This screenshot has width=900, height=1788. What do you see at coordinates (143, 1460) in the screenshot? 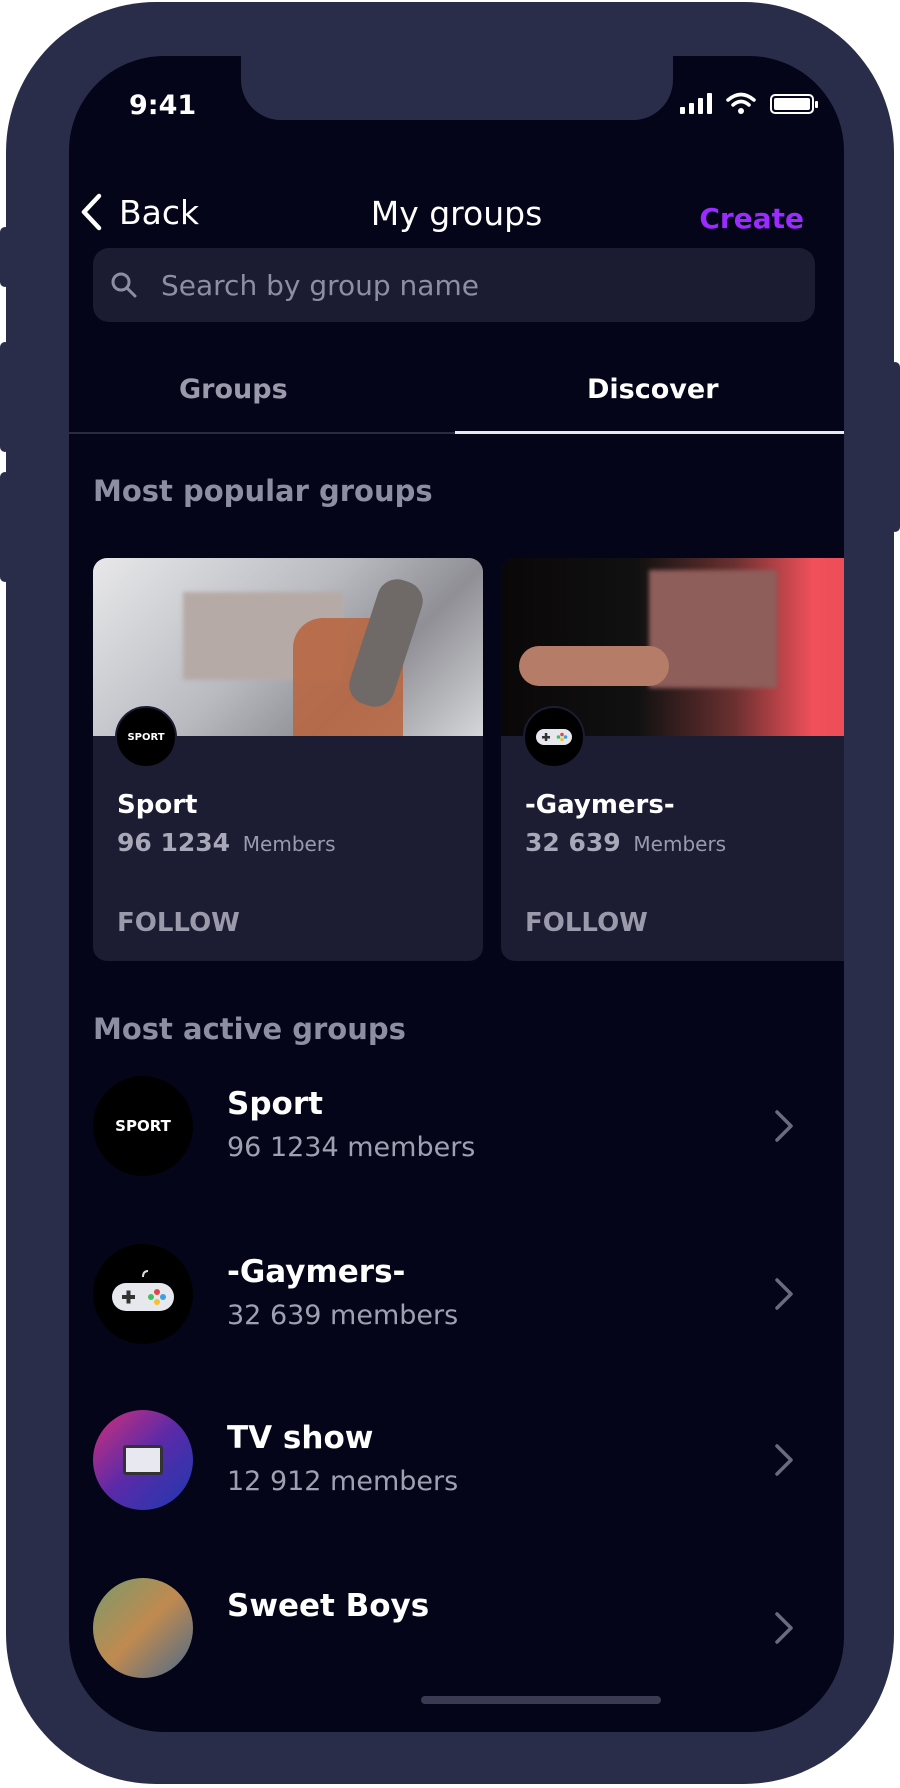
I see `tv-icon` at bounding box center [143, 1460].